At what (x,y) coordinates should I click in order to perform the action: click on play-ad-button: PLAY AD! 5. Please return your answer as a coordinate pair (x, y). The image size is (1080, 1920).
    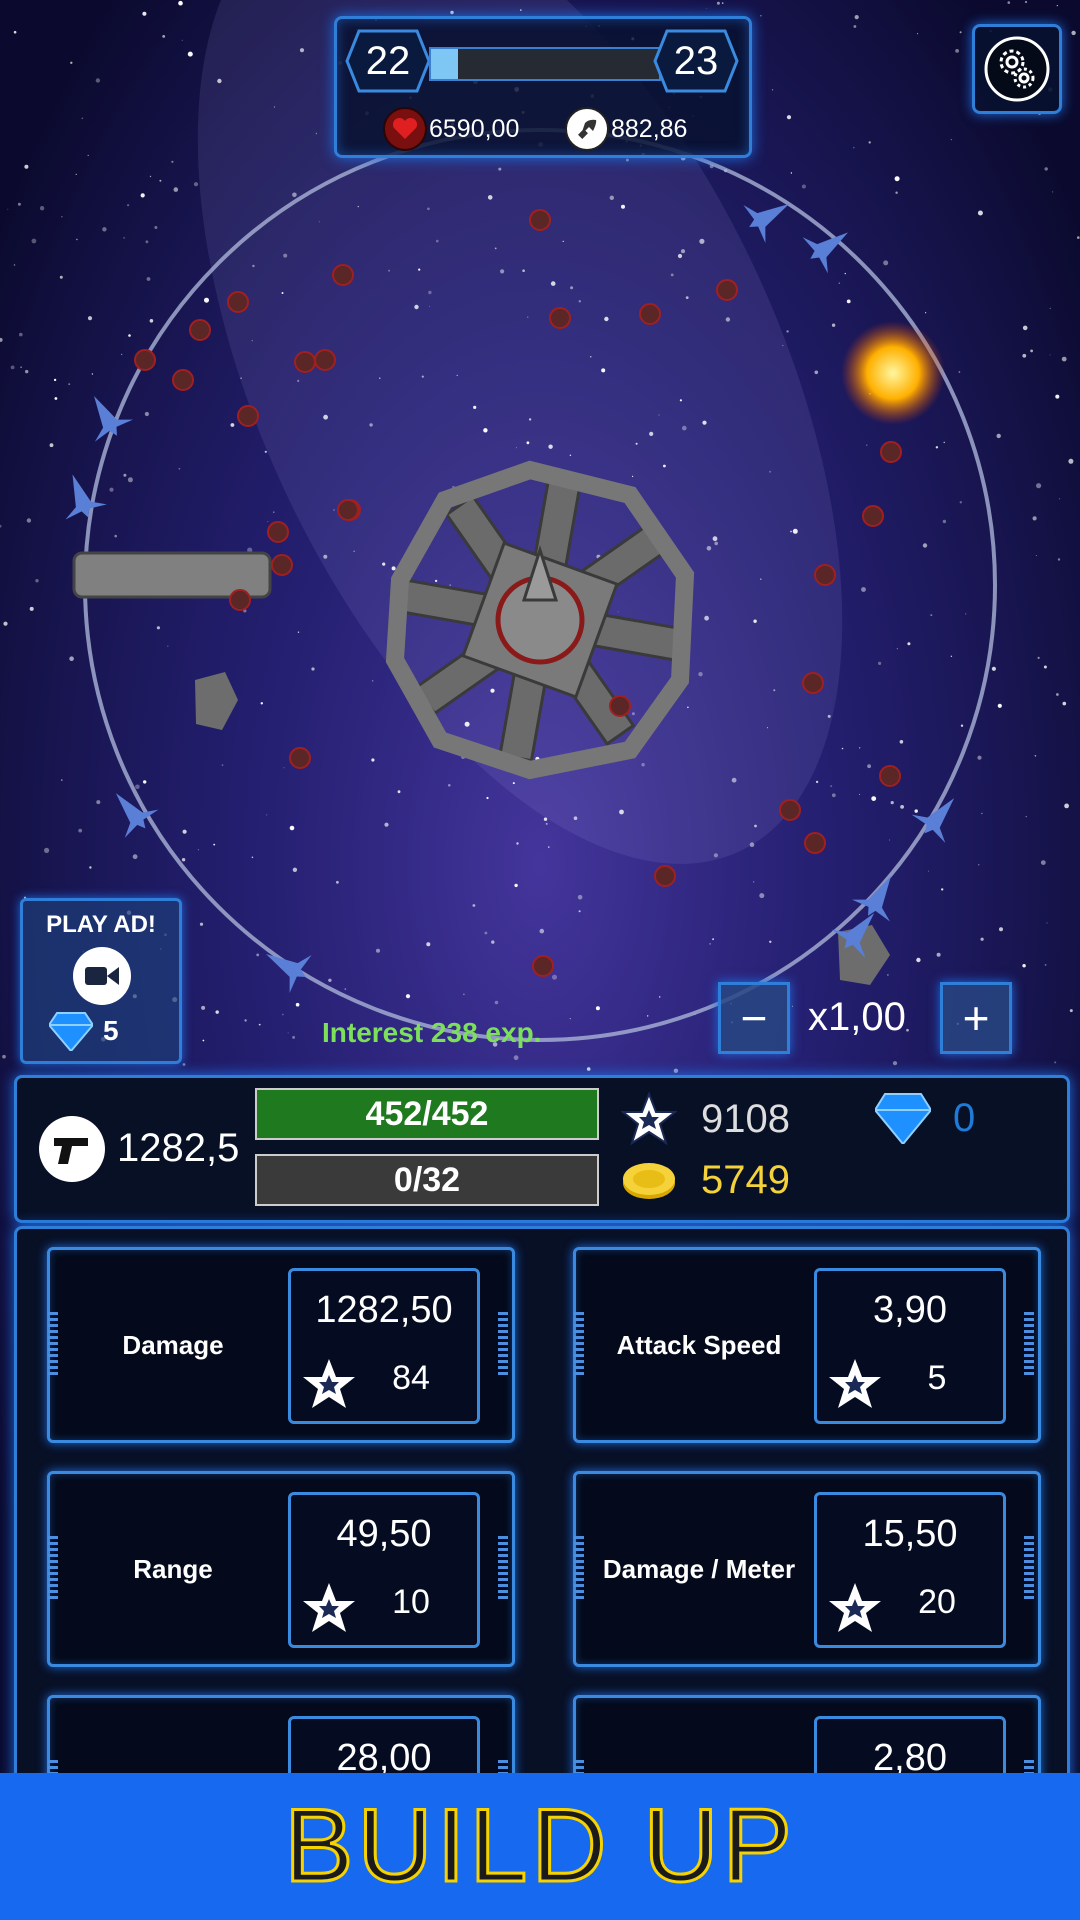
    Looking at the image, I should click on (101, 981).